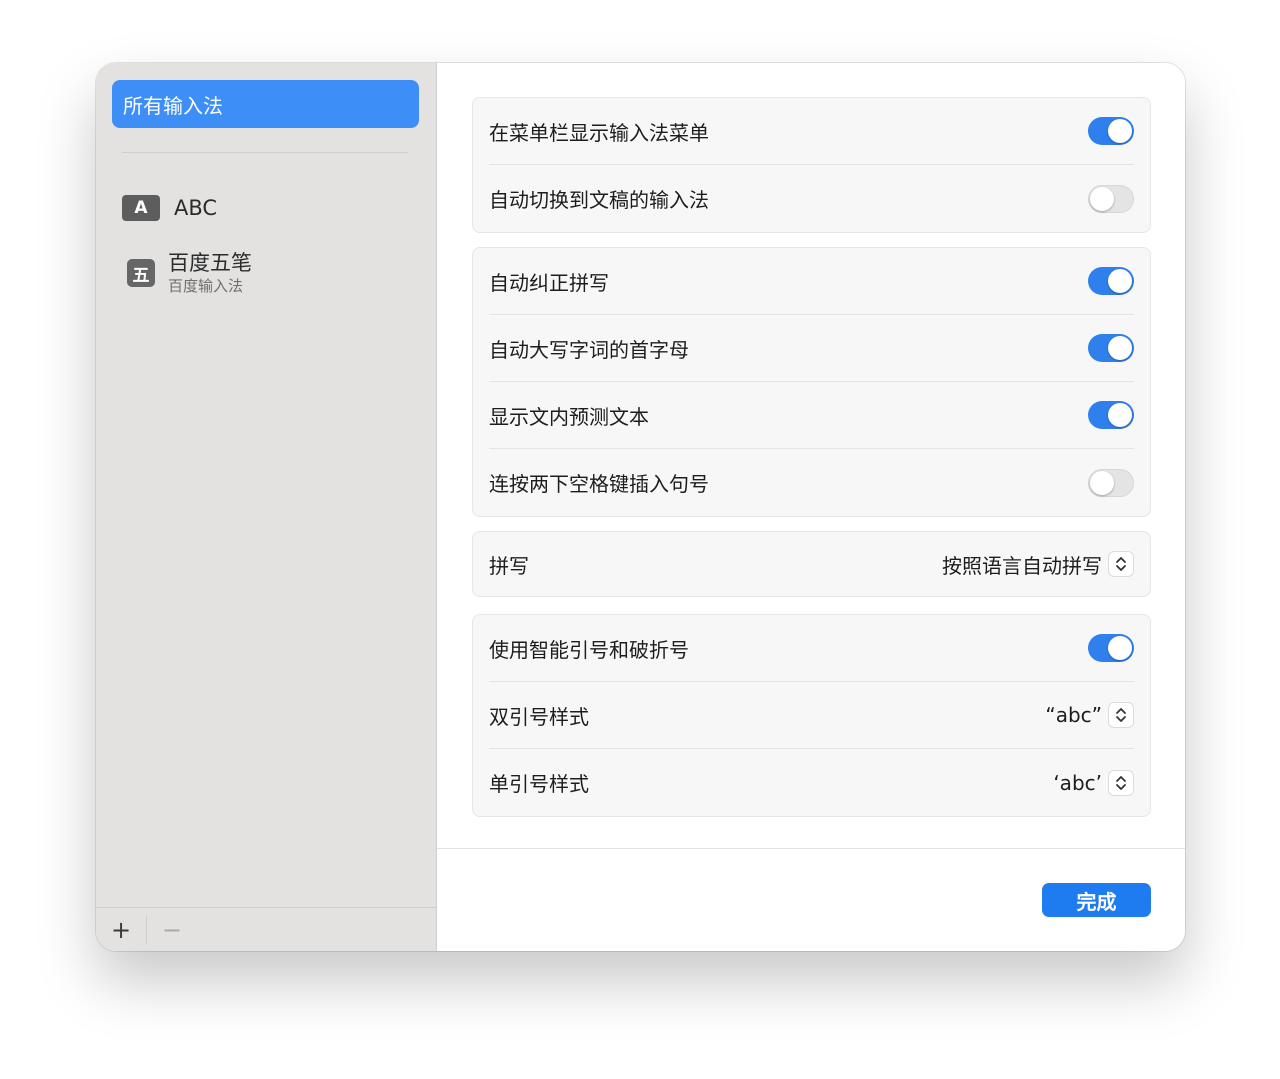 The height and width of the screenshot is (1079, 1280). I want to click on spelling-popup: 按照语言自动拼写, so click(1038, 564).